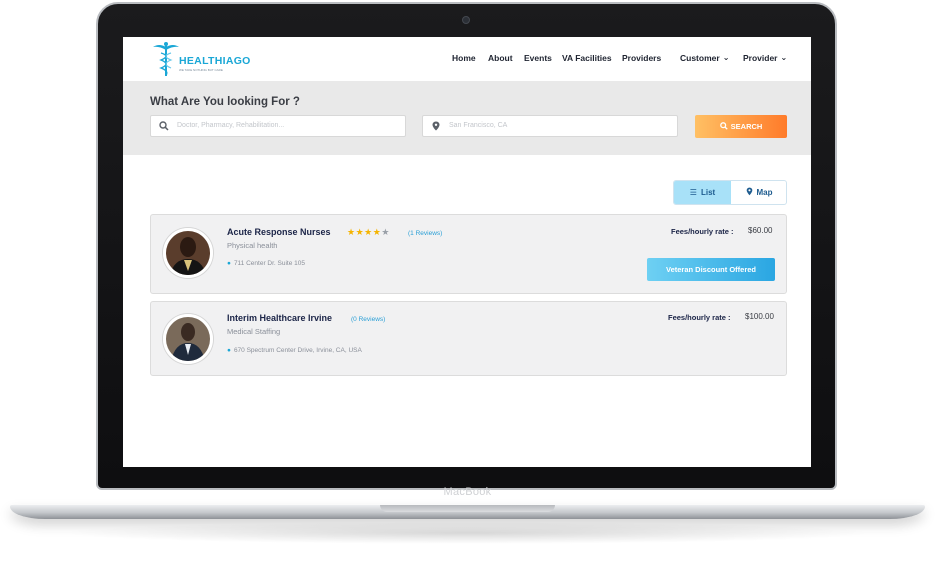 This screenshot has width=935, height=574. I want to click on location-placeholder: San Francisco, CA, so click(478, 125).